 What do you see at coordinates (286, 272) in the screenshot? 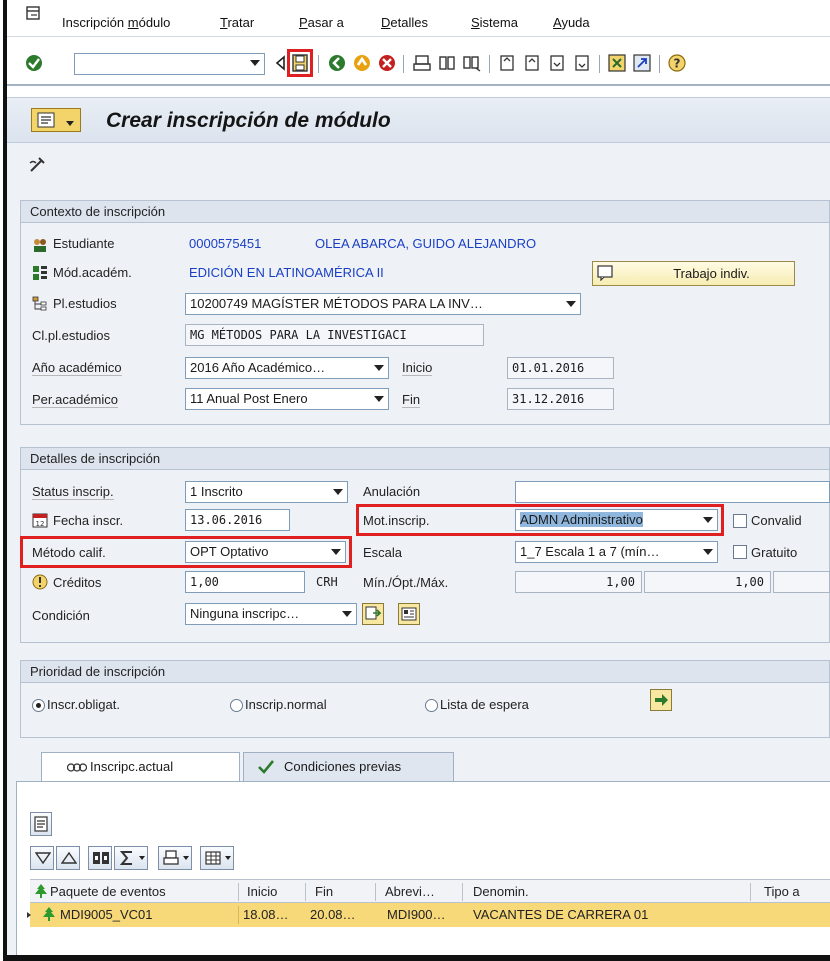
I see `module-value: EDICIÓN EN LATINOAMÉRICA II` at bounding box center [286, 272].